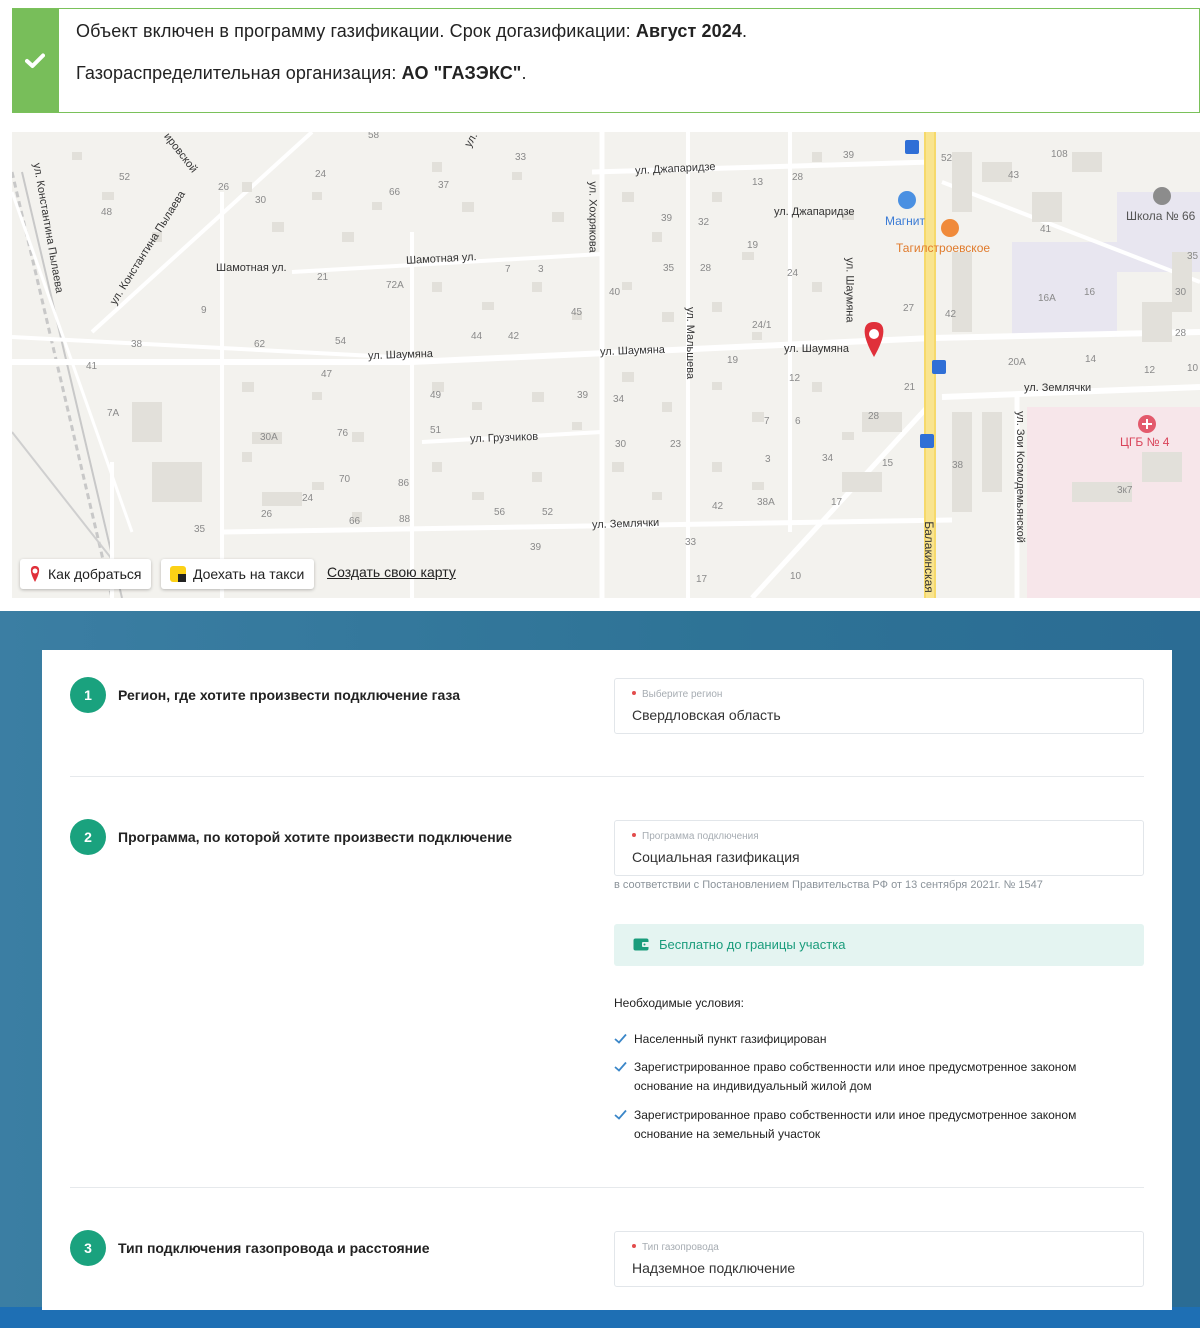 Image resolution: width=1200 pixels, height=1328 pixels. I want to click on pipeline-type-value: Надземное подключение, so click(714, 1268).